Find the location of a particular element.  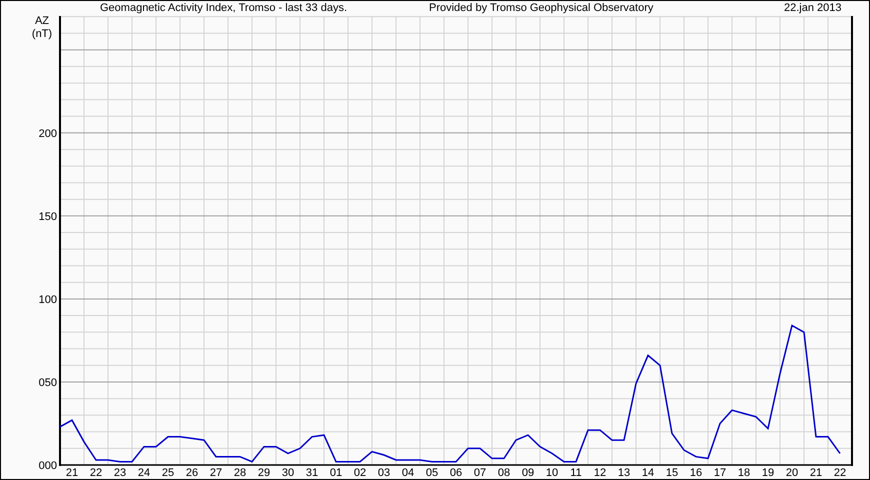

x-tick-label: 05 is located at coordinates (432, 473).